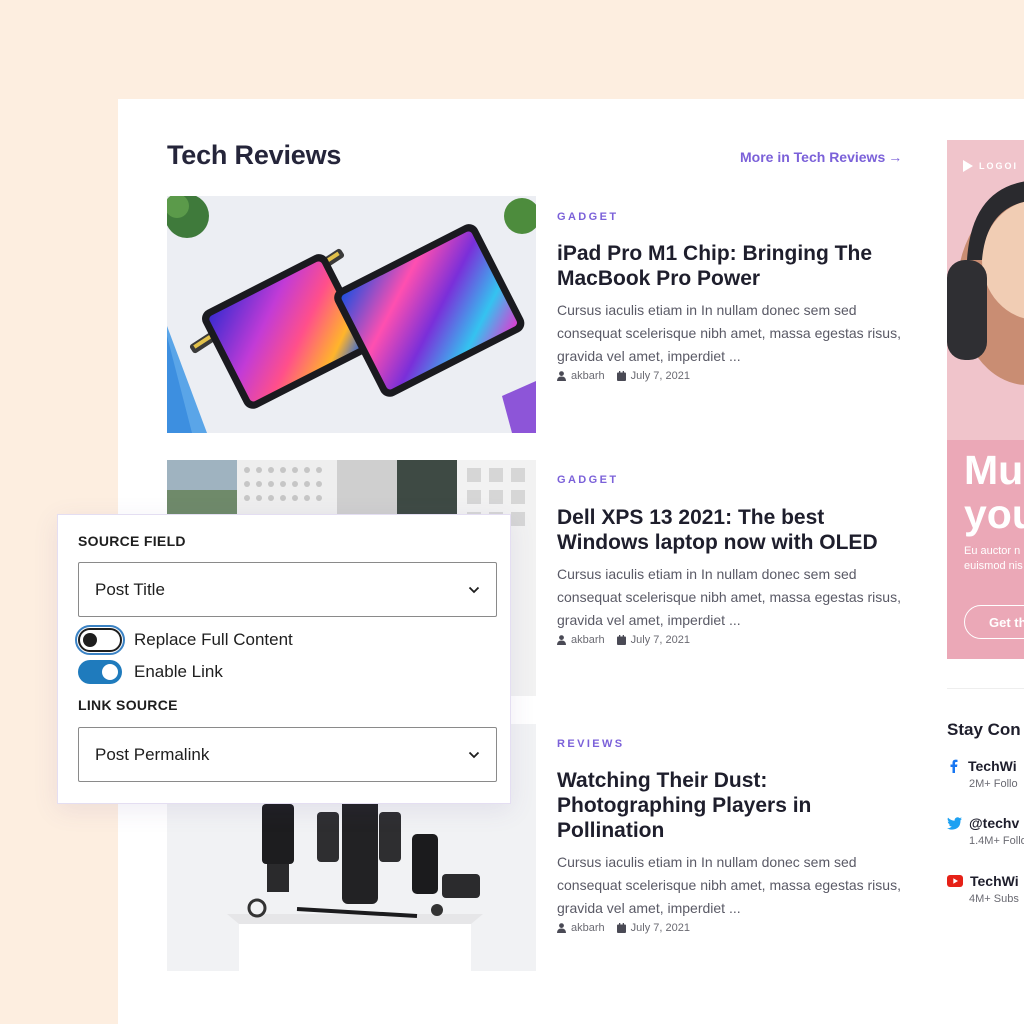 This screenshot has width=1024, height=1024. I want to click on link-source-label: LINK SOURCE, so click(128, 705).